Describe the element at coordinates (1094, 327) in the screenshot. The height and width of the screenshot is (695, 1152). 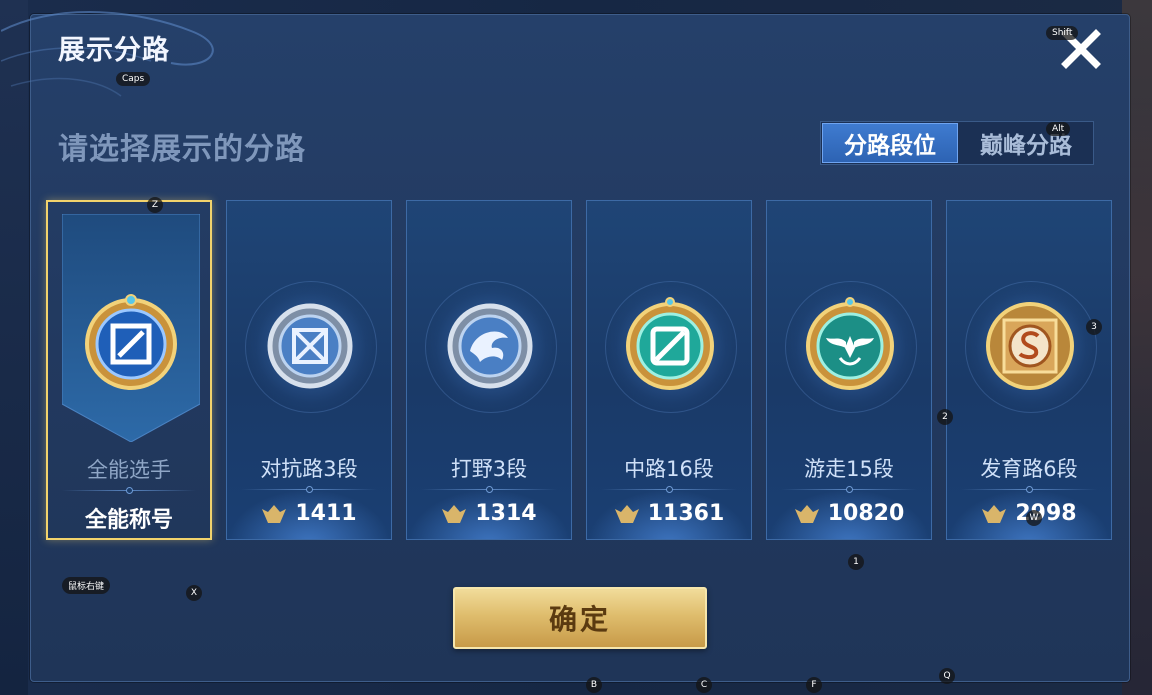
I see `key-hint-3: 3` at that location.